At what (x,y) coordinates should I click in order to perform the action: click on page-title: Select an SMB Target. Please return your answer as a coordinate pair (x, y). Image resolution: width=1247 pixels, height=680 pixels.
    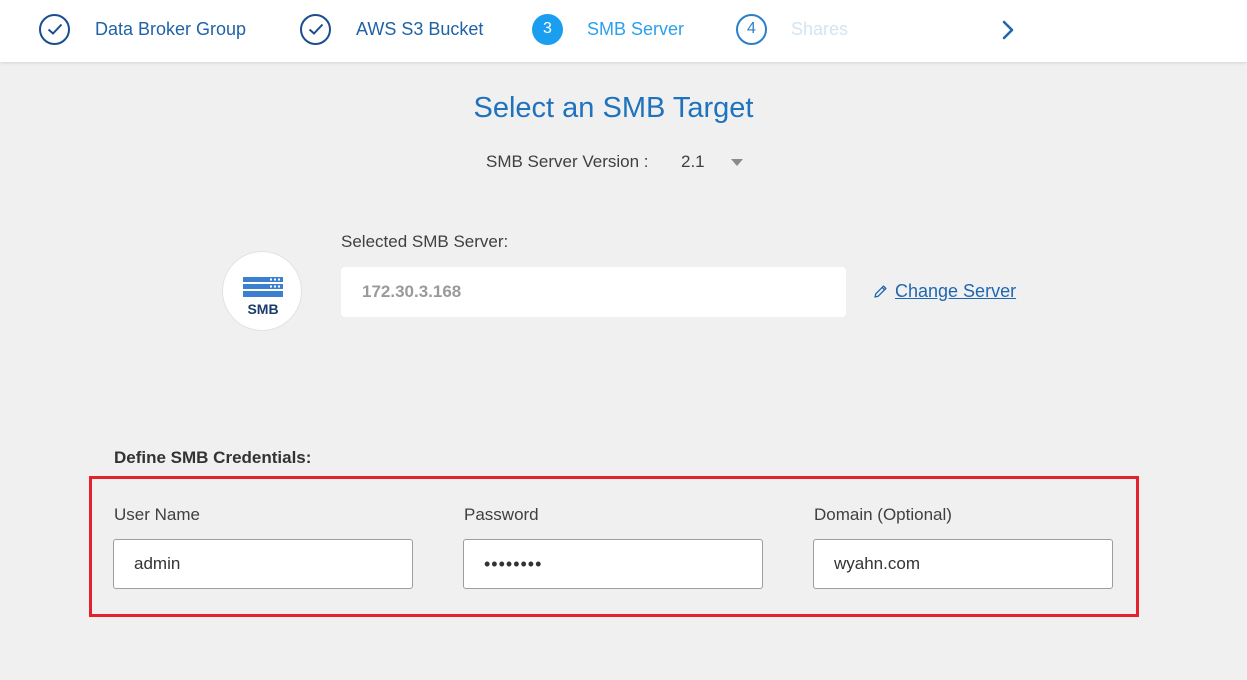
    Looking at the image, I should click on (613, 108).